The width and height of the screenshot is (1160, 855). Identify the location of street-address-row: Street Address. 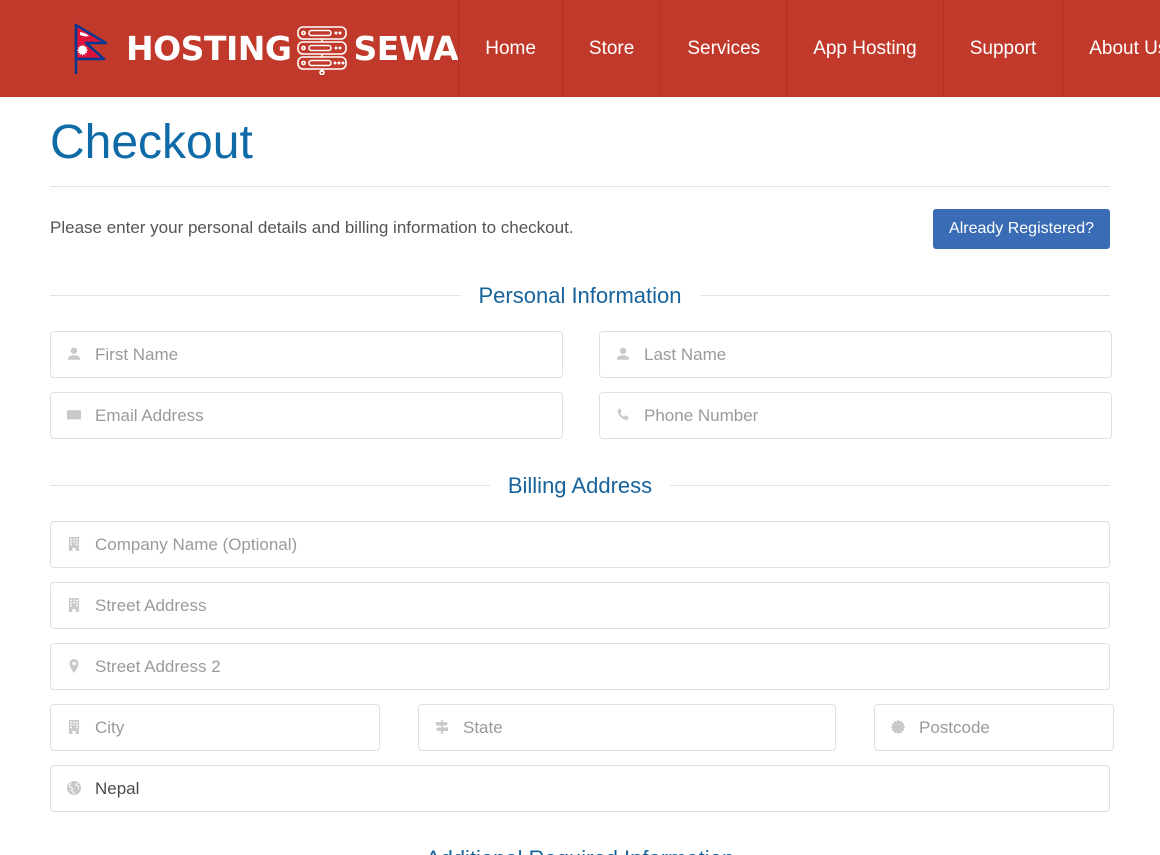
(580, 605).